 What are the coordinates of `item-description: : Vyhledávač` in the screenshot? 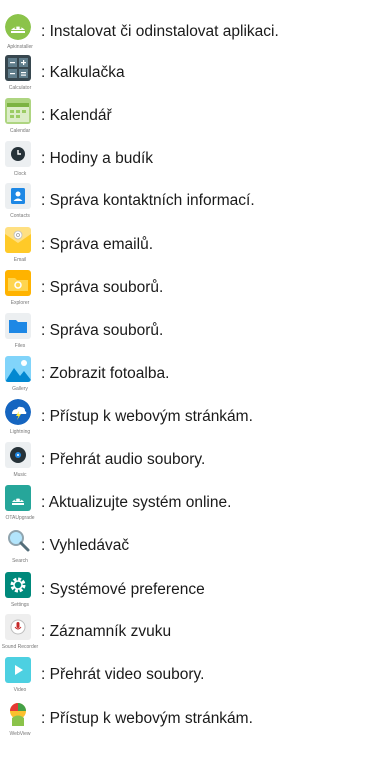 It's located at (85, 545).